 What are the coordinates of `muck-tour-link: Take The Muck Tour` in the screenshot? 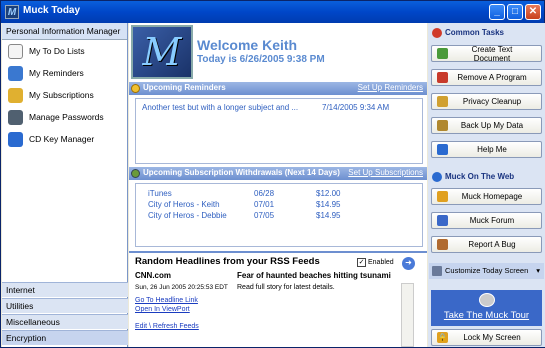 It's located at (486, 315).